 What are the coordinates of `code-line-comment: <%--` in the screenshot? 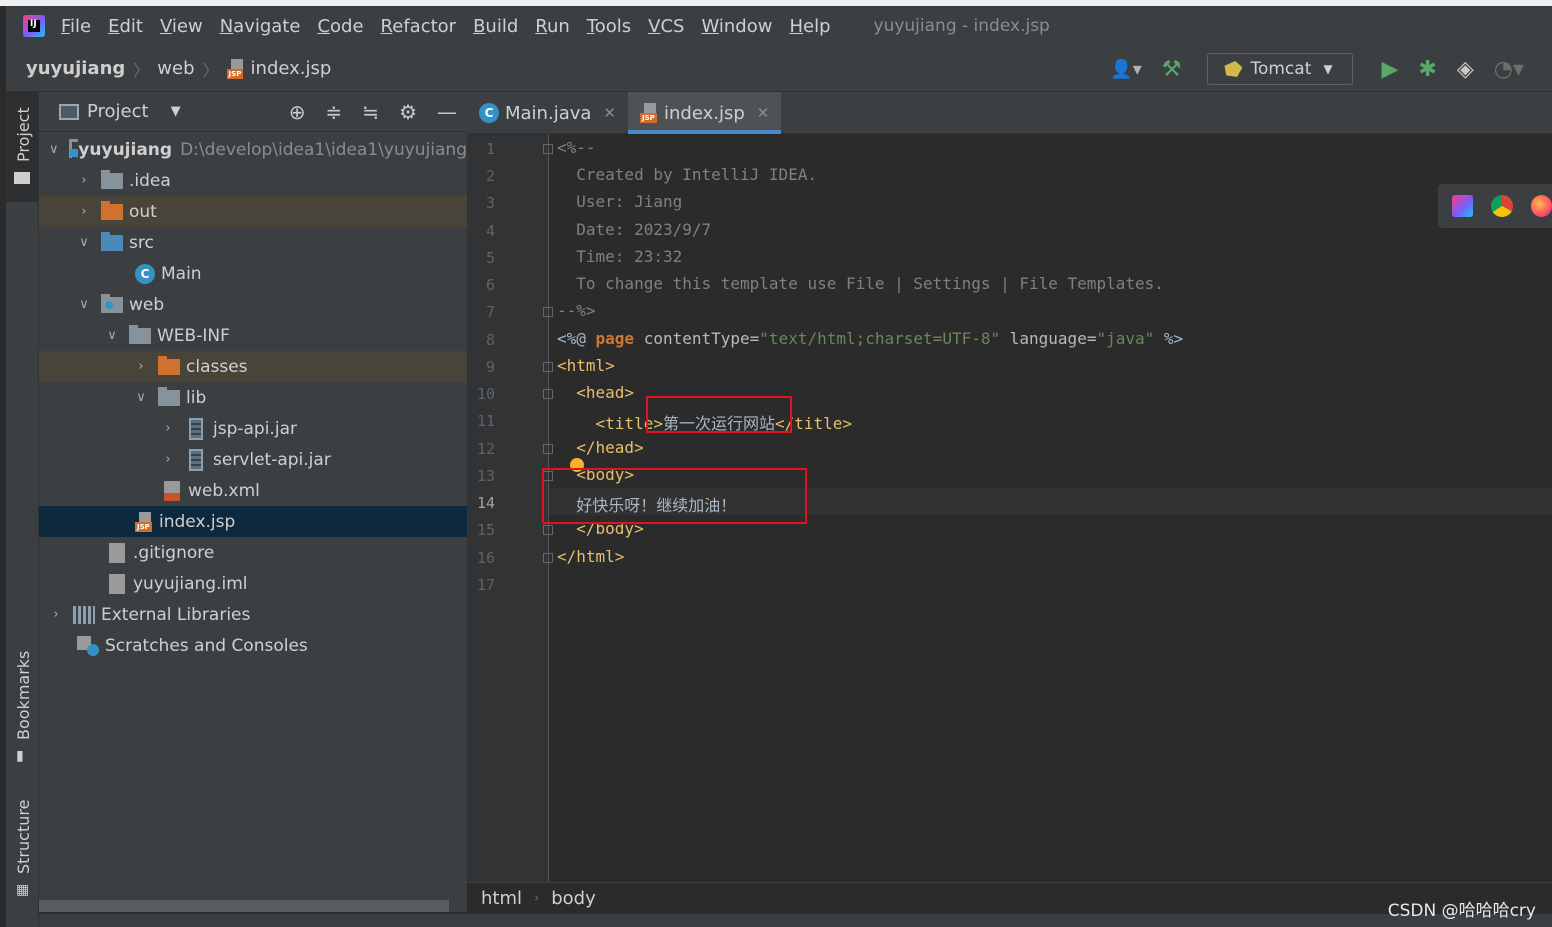 It's located at (576, 147).